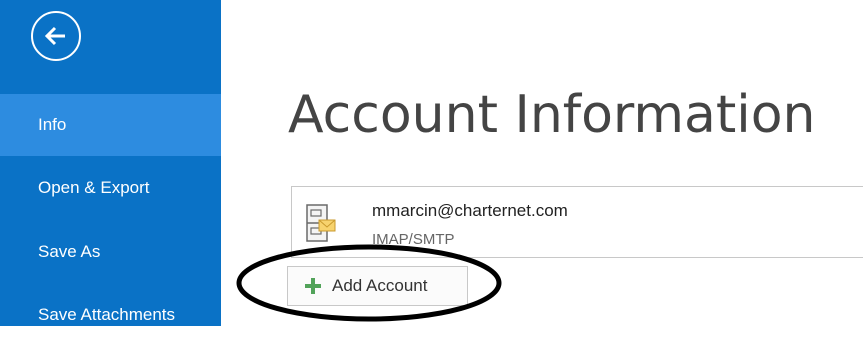  Describe the element at coordinates (52, 124) in the screenshot. I see `sidebar-item-label: Info` at that location.